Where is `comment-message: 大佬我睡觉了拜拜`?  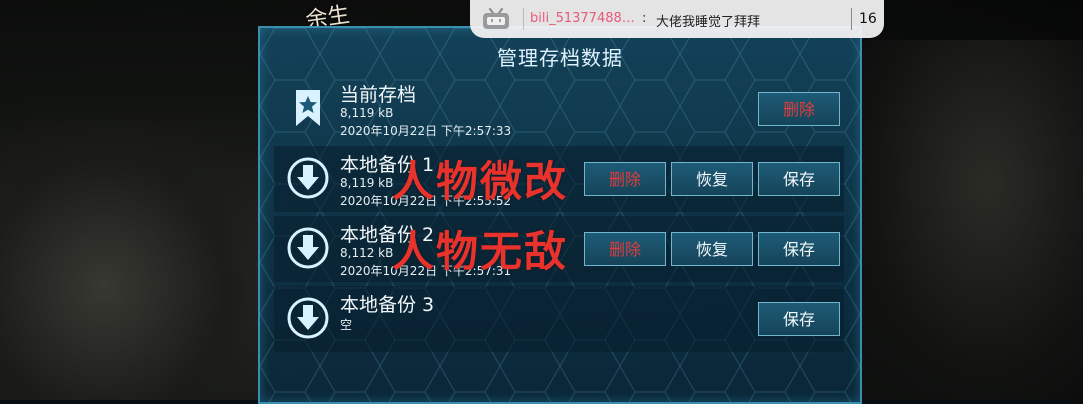 comment-message: 大佬我睡觉了拜拜 is located at coordinates (708, 22).